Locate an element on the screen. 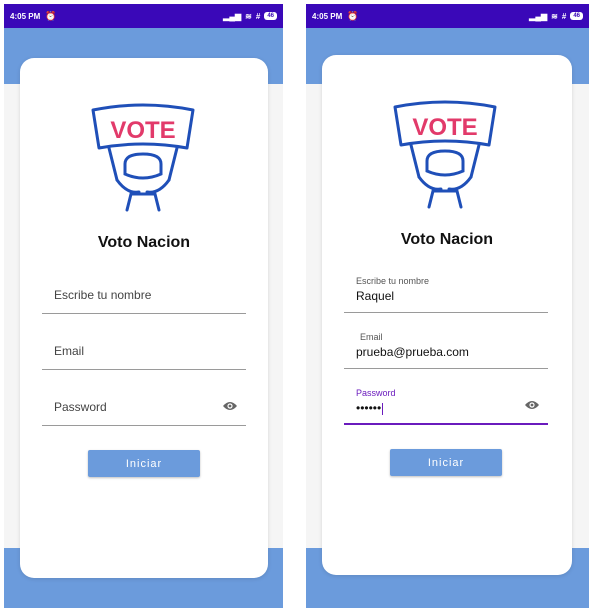 The width and height of the screenshot is (591, 608). text-caret is located at coordinates (383, 408).